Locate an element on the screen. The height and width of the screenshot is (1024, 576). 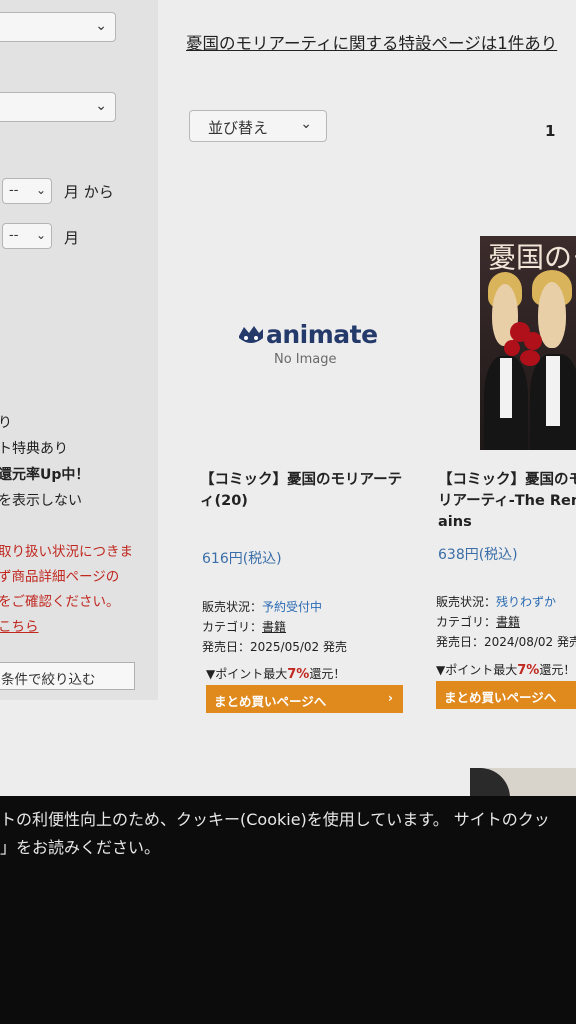
product-info: 販売状況：残りわずか カテゴリ：書籍 発売日：2024/08/02 発売 is located at coordinates (506, 622).